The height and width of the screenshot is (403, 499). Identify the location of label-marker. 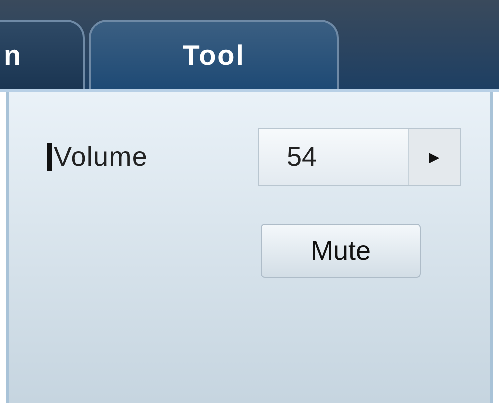
(49, 157).